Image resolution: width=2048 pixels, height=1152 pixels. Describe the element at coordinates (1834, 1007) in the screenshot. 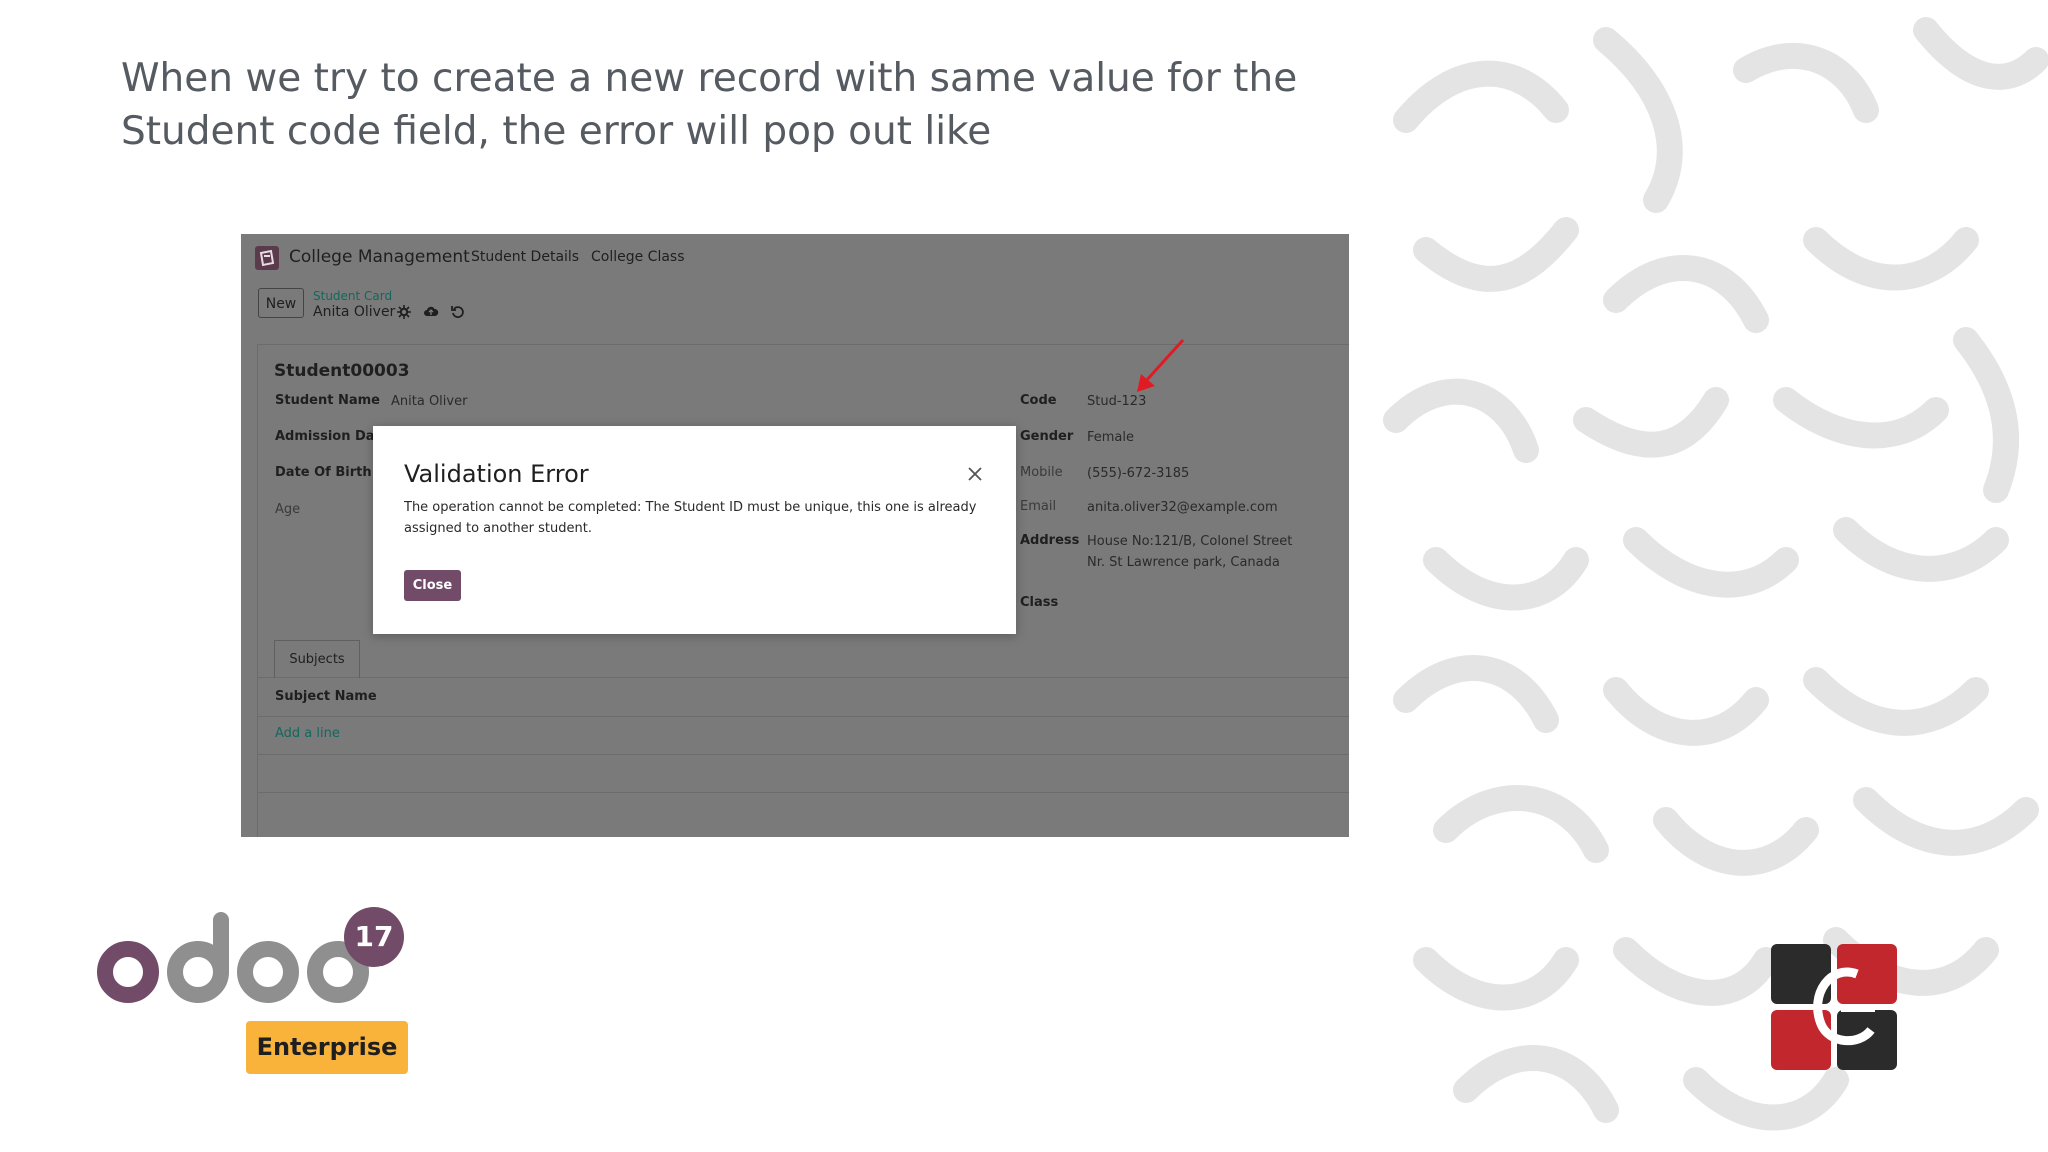

I see `company-logo` at that location.